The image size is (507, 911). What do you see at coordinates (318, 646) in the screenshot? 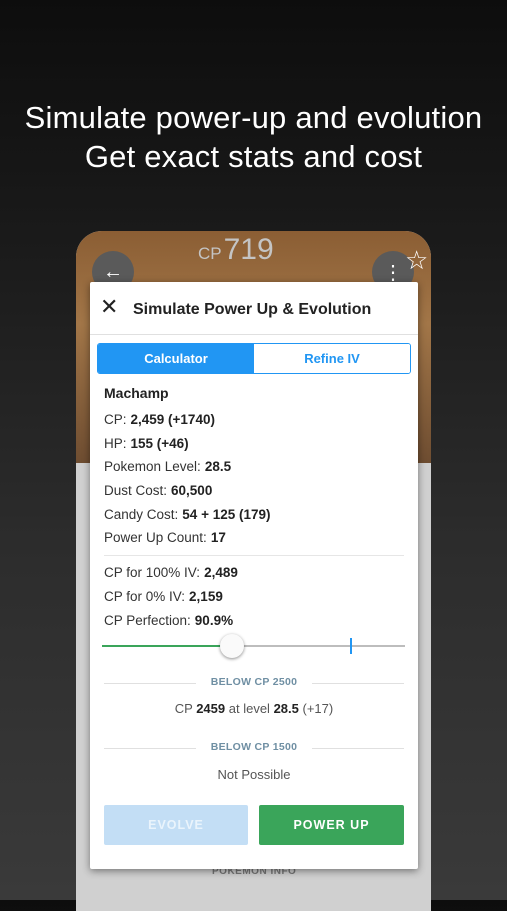
I see `slider-track-empty` at bounding box center [318, 646].